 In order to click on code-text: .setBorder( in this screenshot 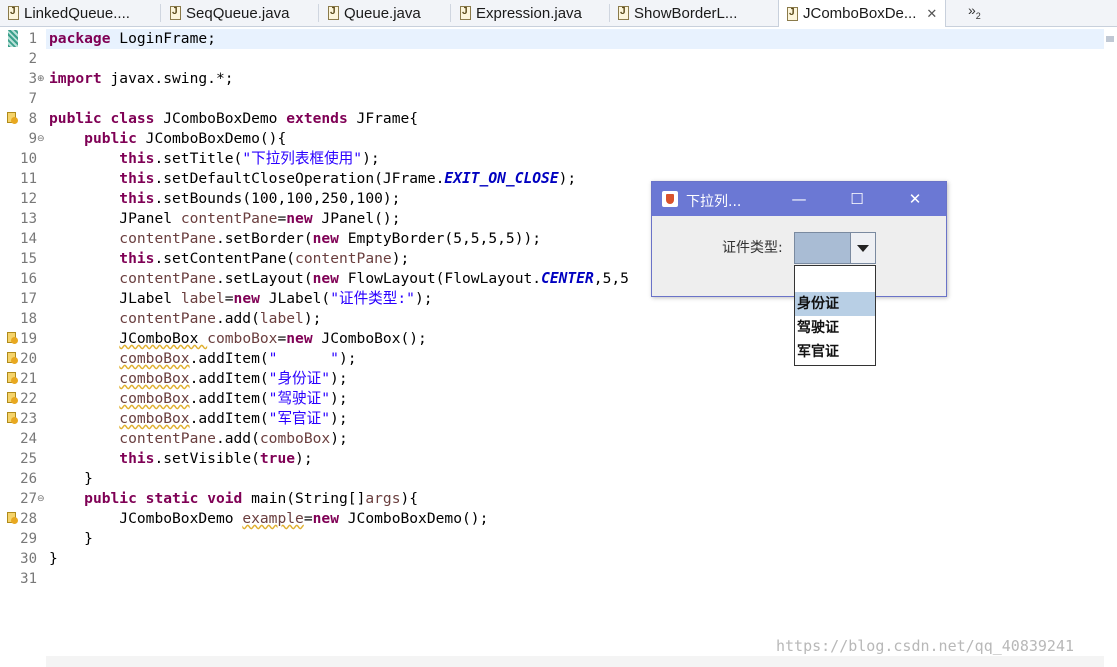, I will do `click(264, 238)`.